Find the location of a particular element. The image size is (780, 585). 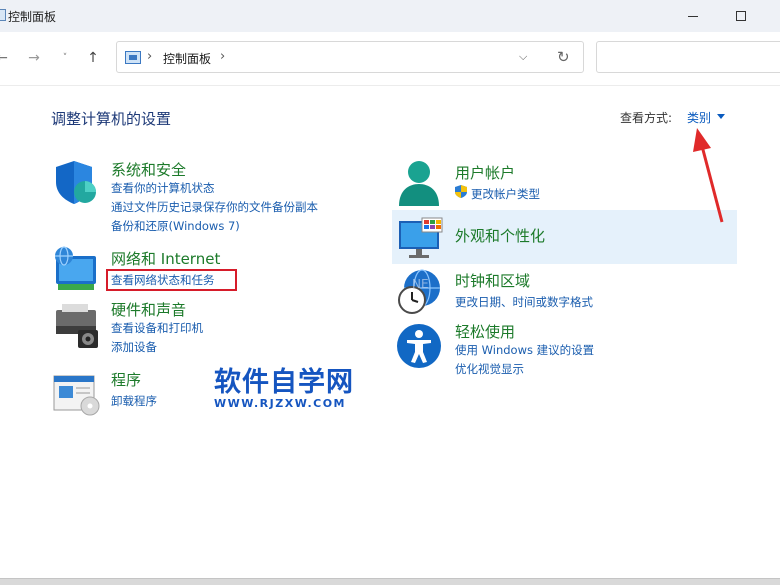

control-panel-app-icon is located at coordinates (3, 15).